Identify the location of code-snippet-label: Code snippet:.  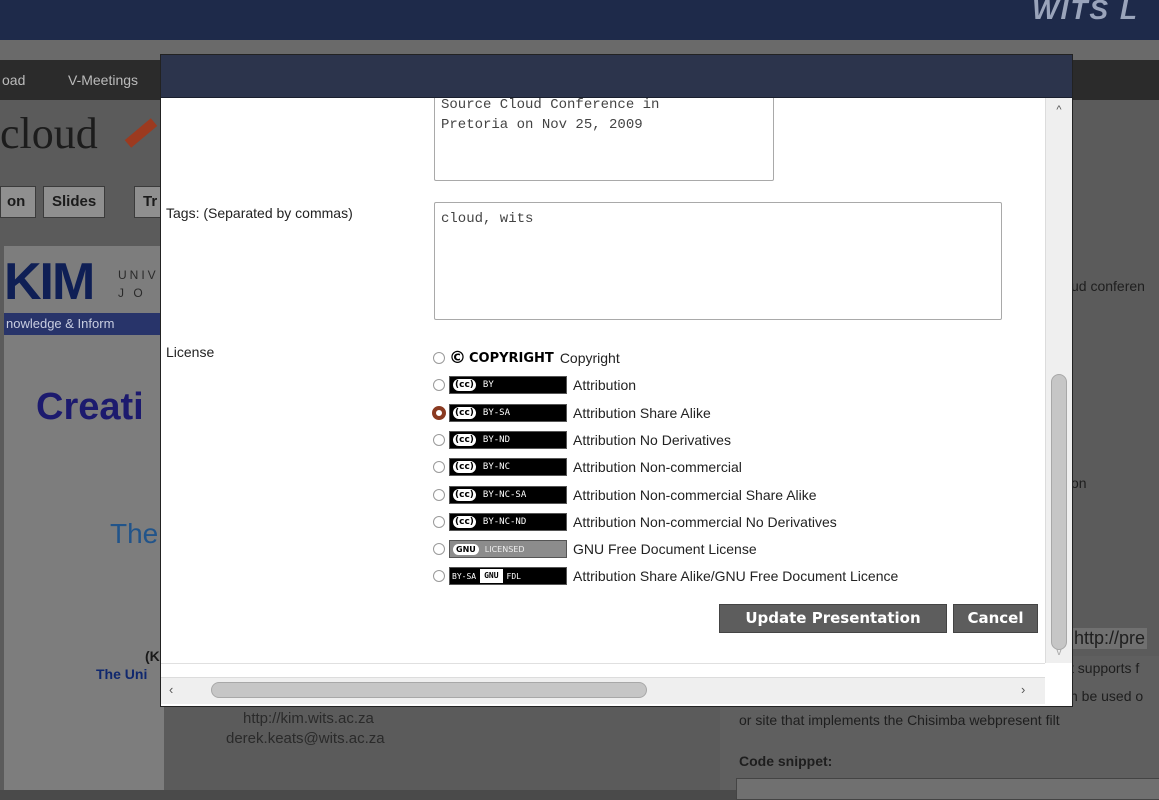
(786, 761).